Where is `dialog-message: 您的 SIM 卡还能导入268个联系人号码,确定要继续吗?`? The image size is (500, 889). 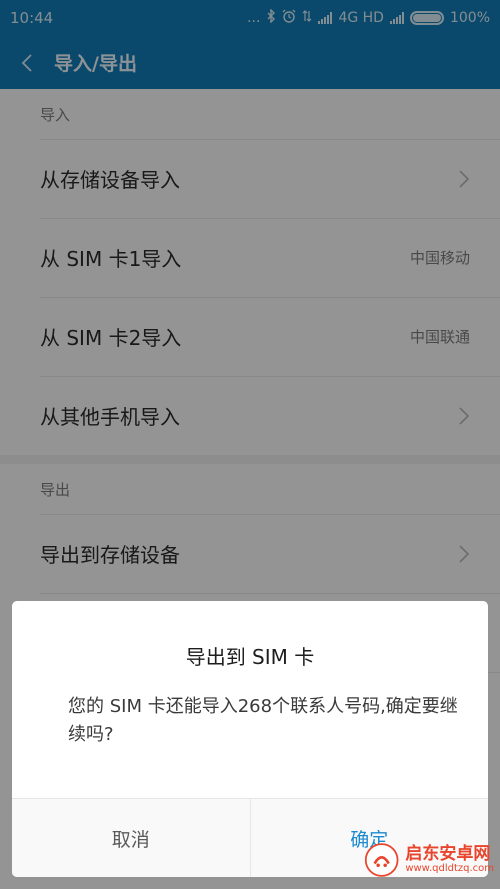
dialog-message: 您的 SIM 卡还能导入268个联系人号码,确定要继续吗? is located at coordinates (263, 720).